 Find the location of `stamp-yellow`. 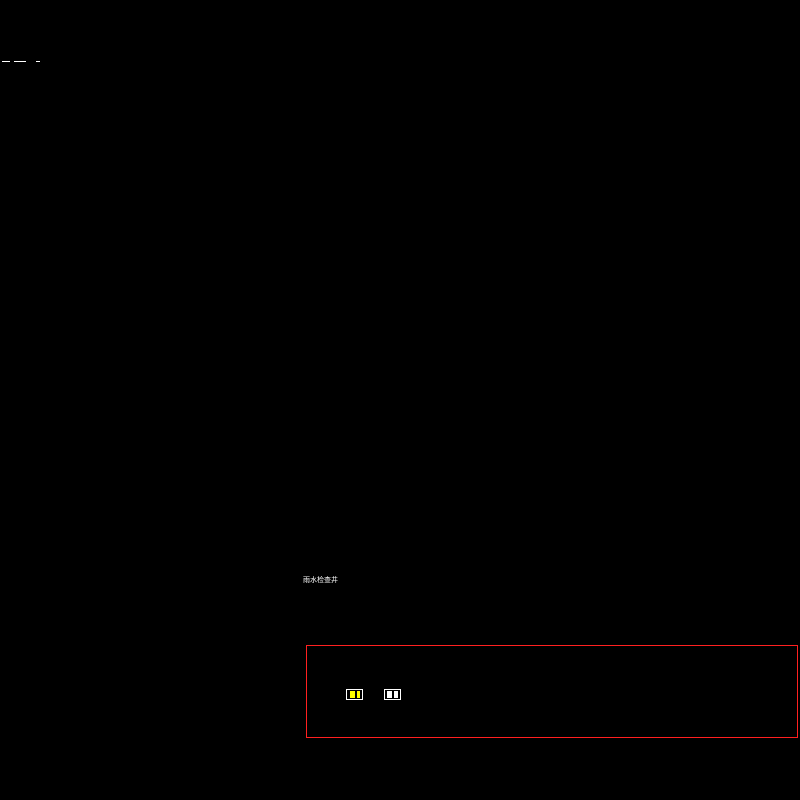

stamp-yellow is located at coordinates (354, 694).